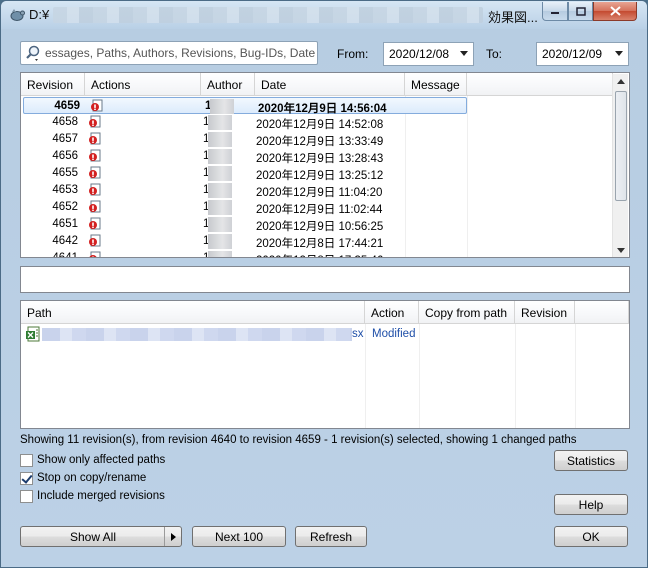 The width and height of the screenshot is (648, 568). What do you see at coordinates (65, 255) in the screenshot?
I see `revision-number: 4641` at bounding box center [65, 255].